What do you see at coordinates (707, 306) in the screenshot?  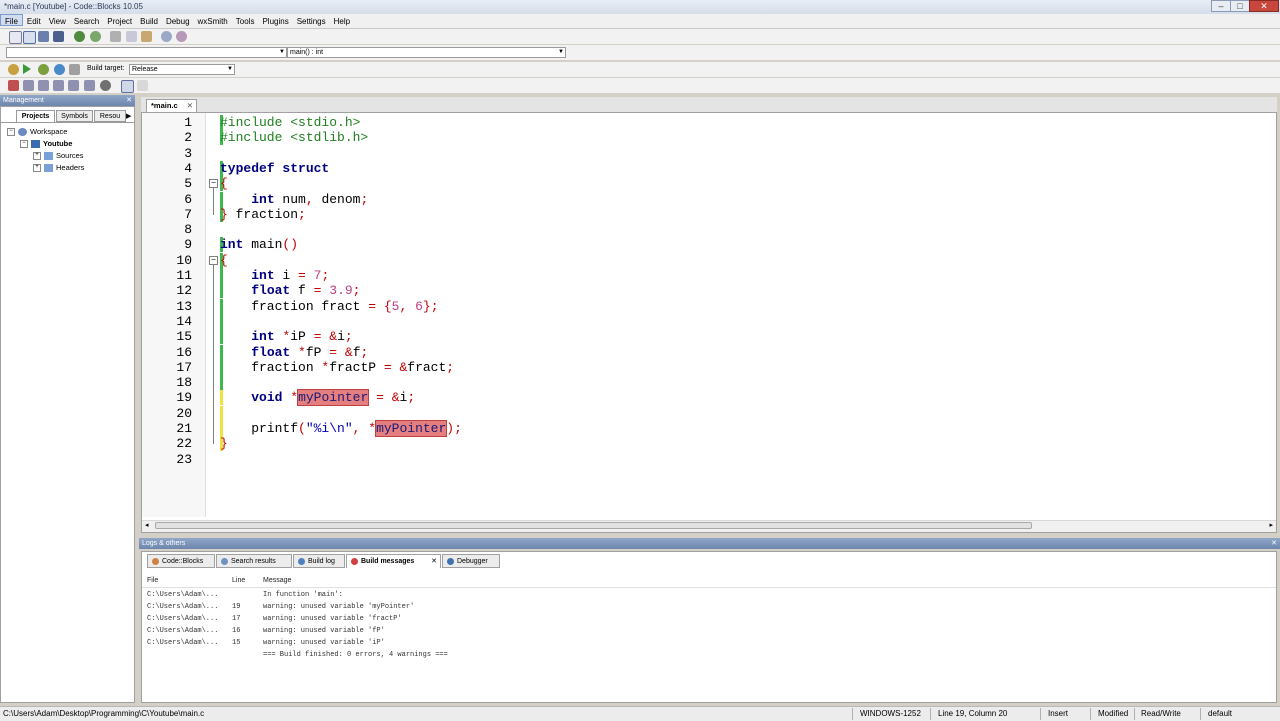 I see `code-line: 13 fraction fract = {5, 6};` at bounding box center [707, 306].